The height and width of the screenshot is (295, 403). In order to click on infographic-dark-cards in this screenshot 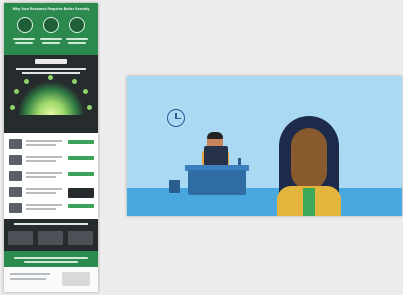, I will do `click(51, 235)`.